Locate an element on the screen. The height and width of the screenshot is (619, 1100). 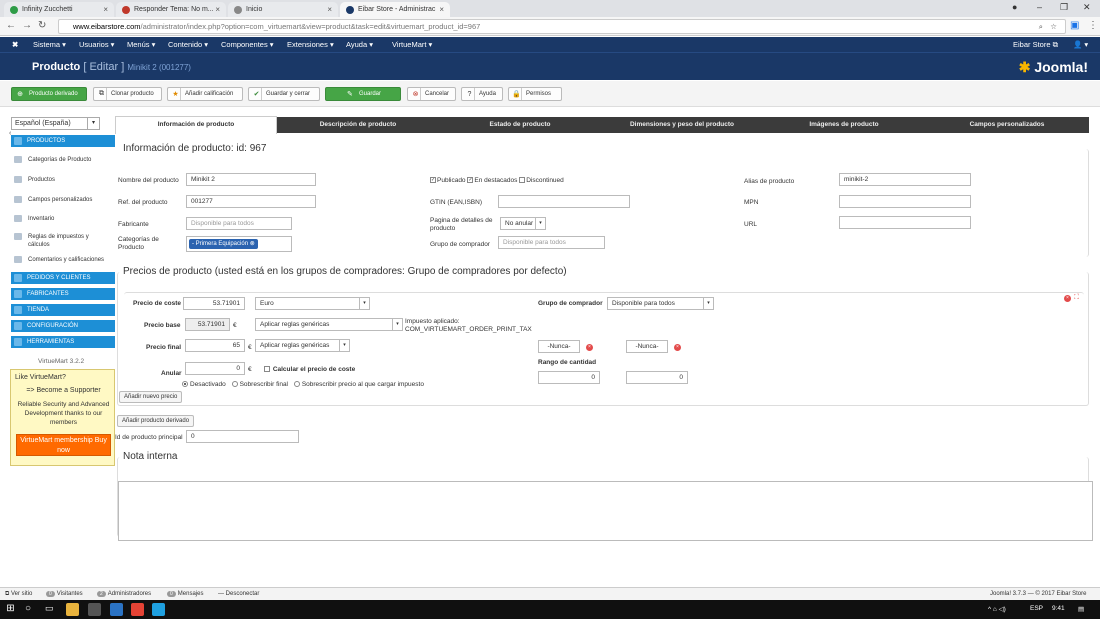
clone-product-button: ⧉ Clonar producto is located at coordinates (127, 94).